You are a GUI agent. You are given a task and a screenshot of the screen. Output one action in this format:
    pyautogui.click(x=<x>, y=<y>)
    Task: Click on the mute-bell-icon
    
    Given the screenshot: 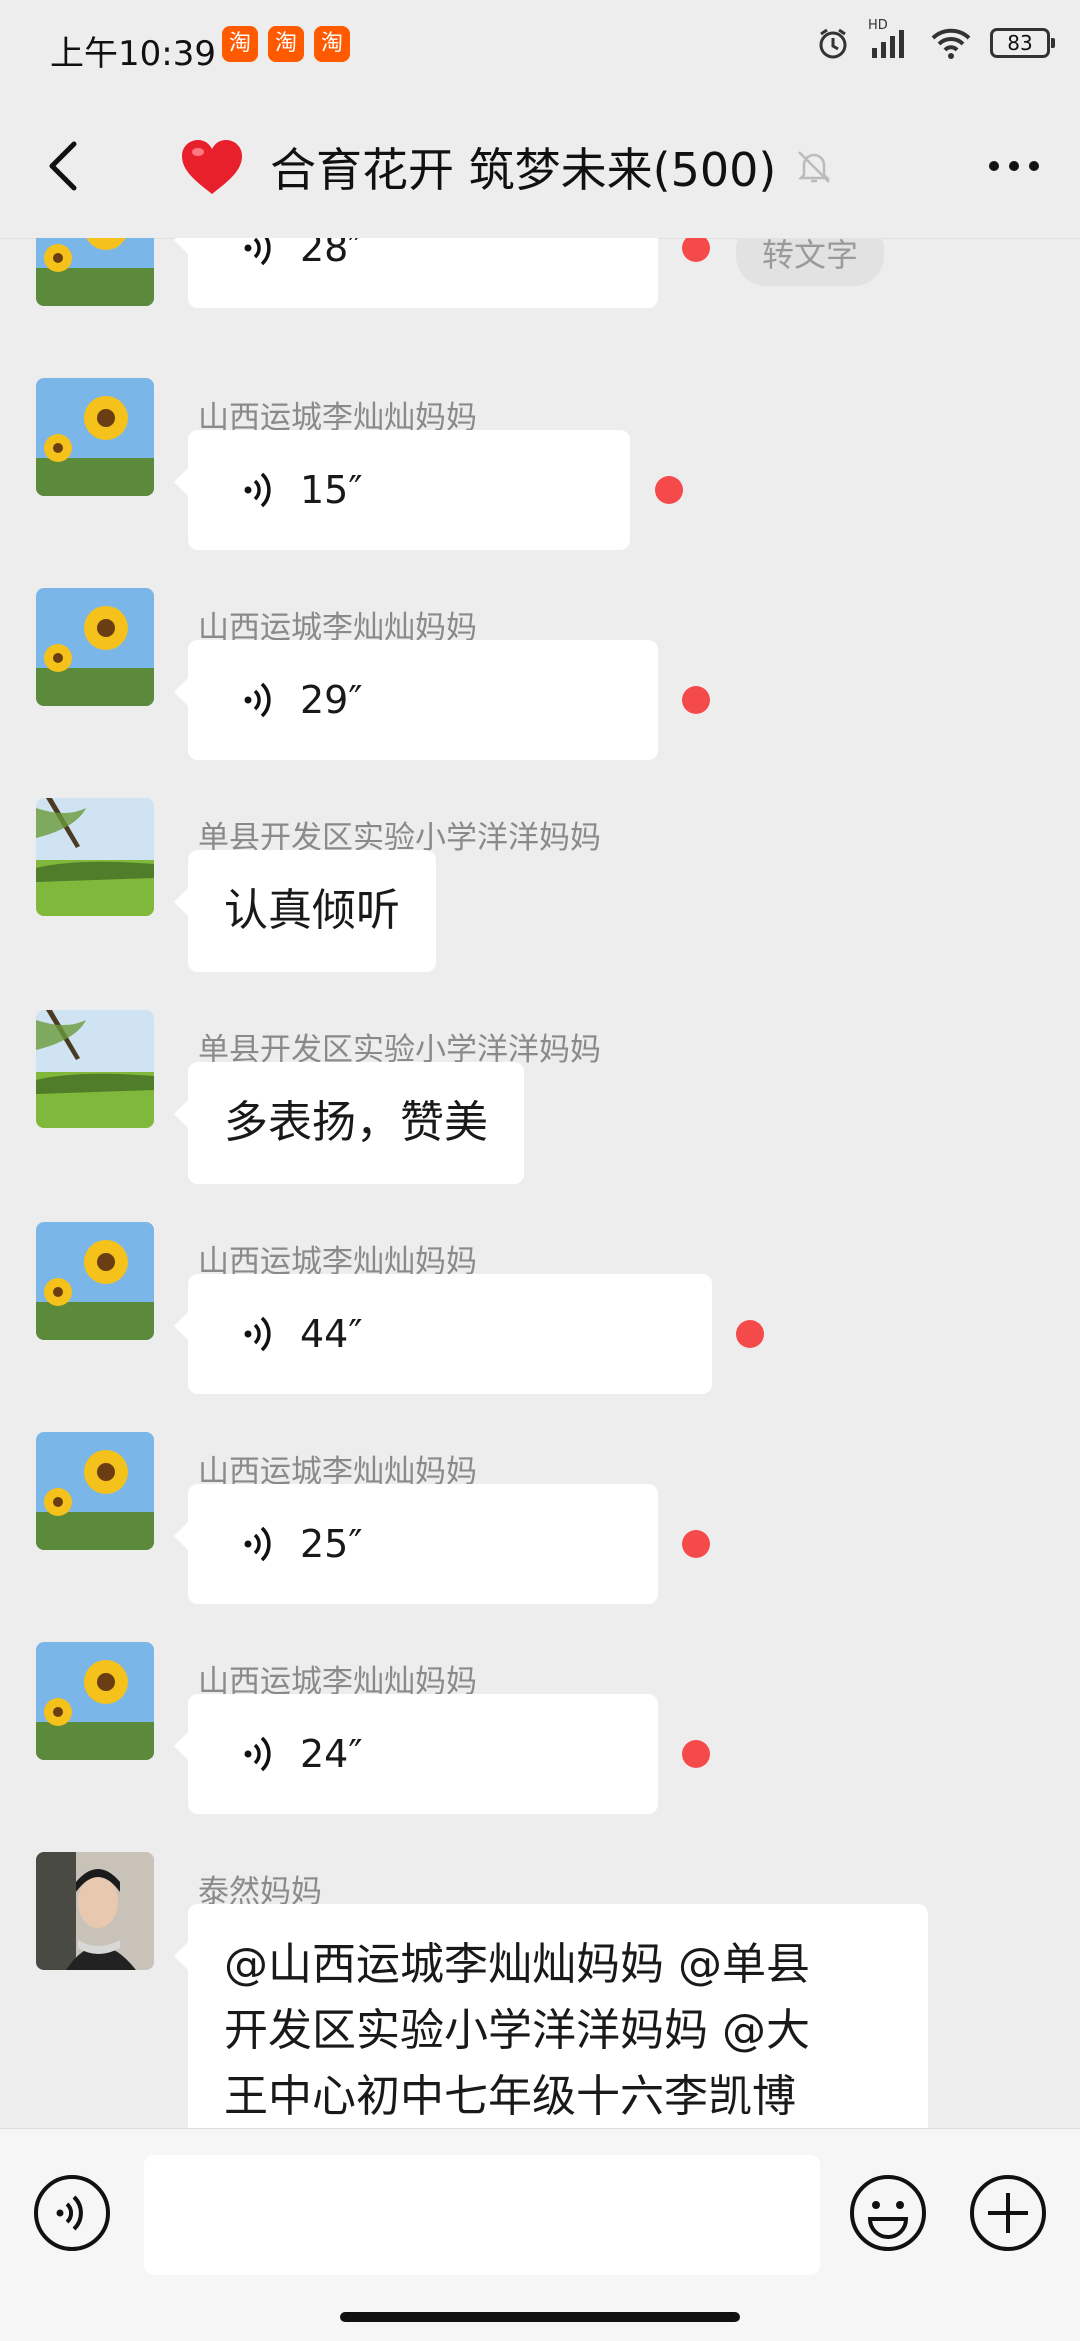 What is the action you would take?
    pyautogui.click(x=814, y=167)
    